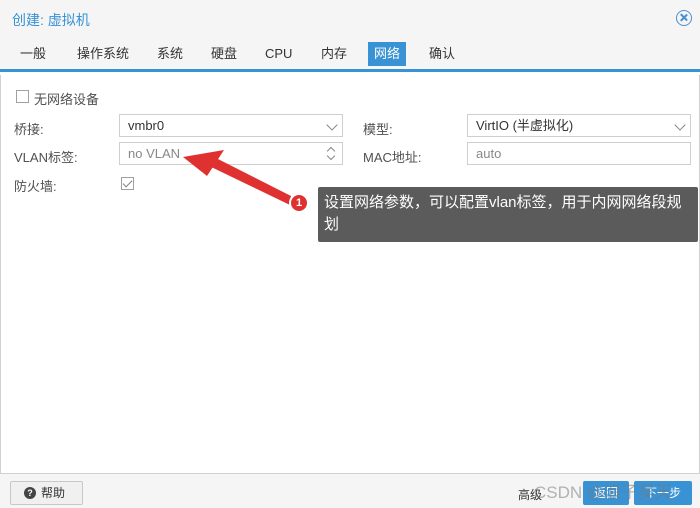 The height and width of the screenshot is (508, 700). What do you see at coordinates (237, 177) in the screenshot?
I see `annotation-arrow` at bounding box center [237, 177].